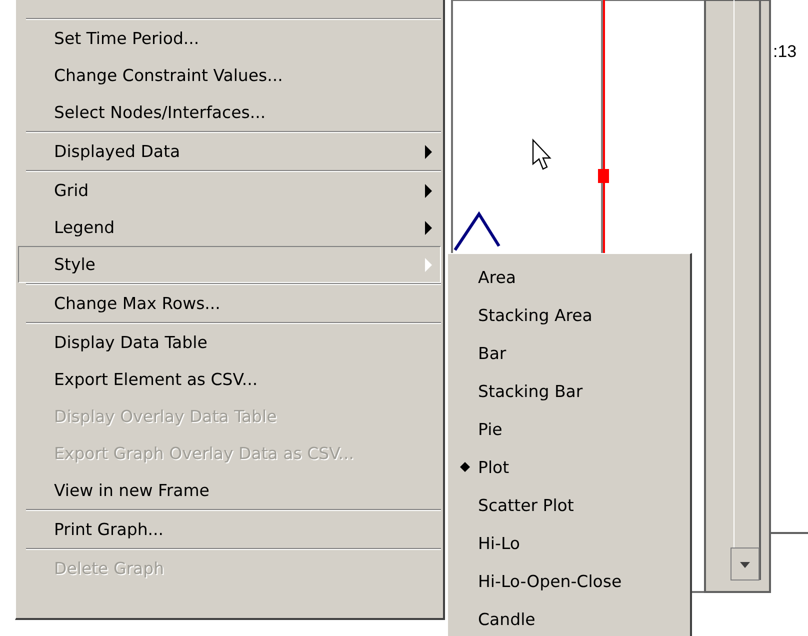 Image resolution: width=808 pixels, height=636 pixels. I want to click on menu-item: Hi-Lo-Open-Close, so click(569, 581).